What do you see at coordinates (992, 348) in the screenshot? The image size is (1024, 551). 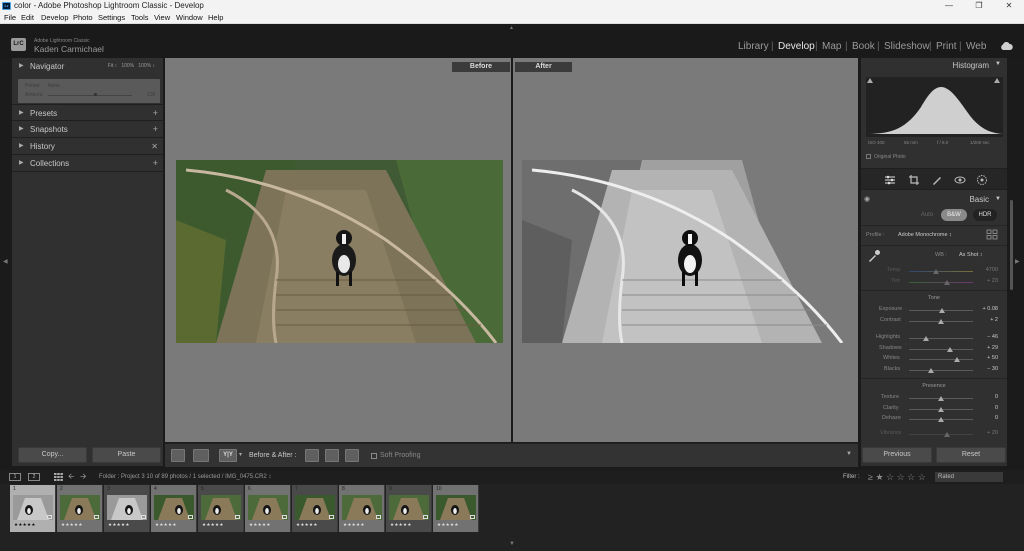 I see `shadows-value: + 29` at bounding box center [992, 348].